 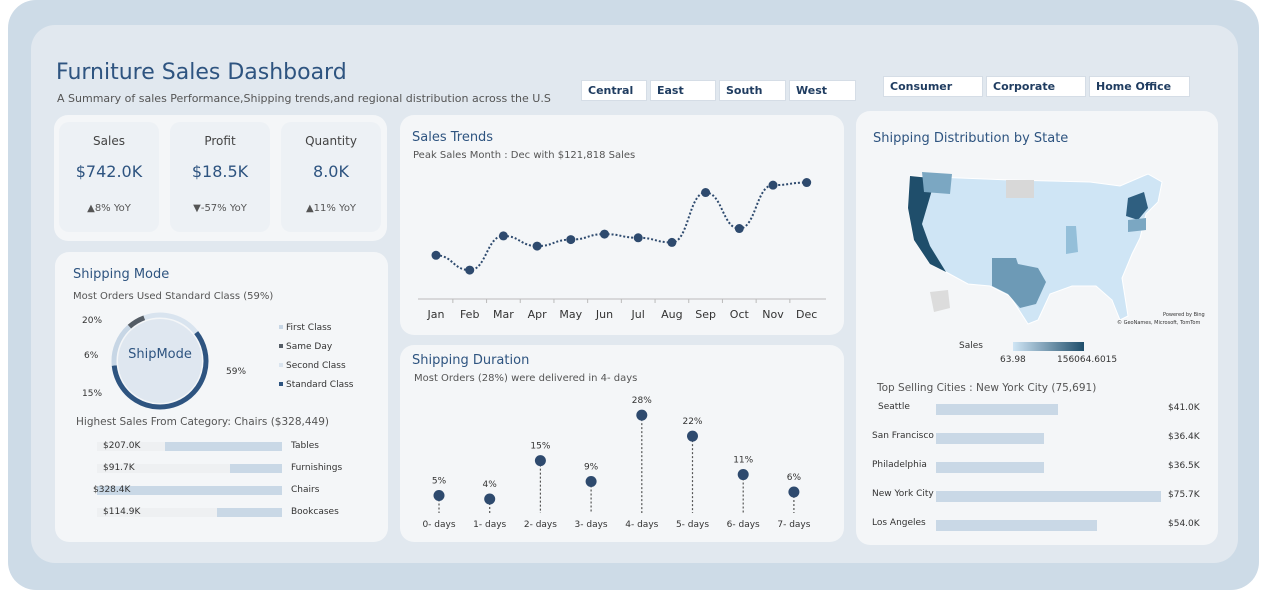 What do you see at coordinates (469, 314) in the screenshot?
I see `trend-tick-feb: Feb` at bounding box center [469, 314].